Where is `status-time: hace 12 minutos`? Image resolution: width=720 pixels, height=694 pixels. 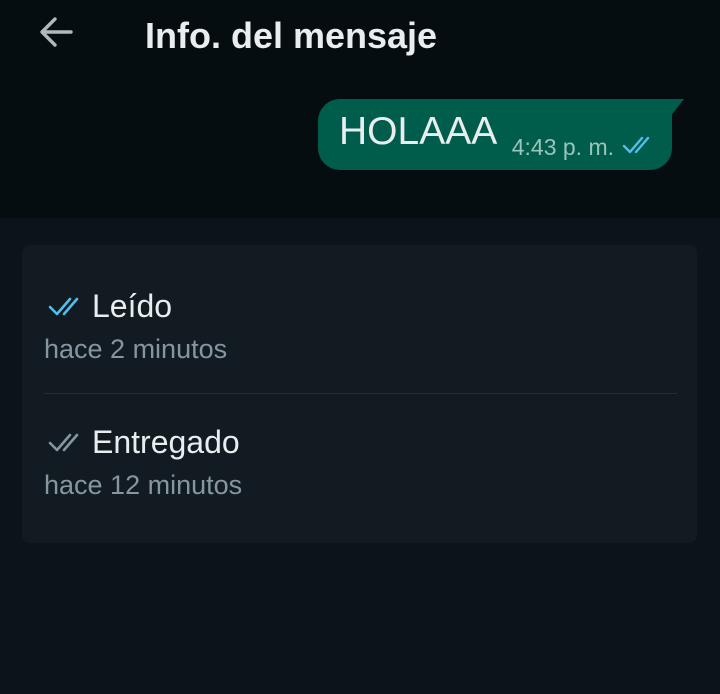
status-time: hace 12 minutos is located at coordinates (143, 485).